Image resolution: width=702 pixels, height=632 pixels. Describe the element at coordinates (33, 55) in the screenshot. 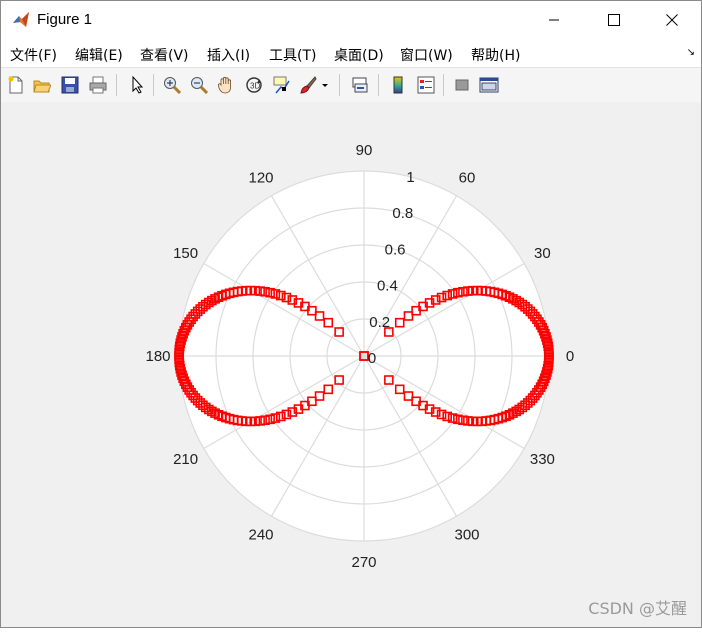

I see `menu-file: 文件(F)` at that location.